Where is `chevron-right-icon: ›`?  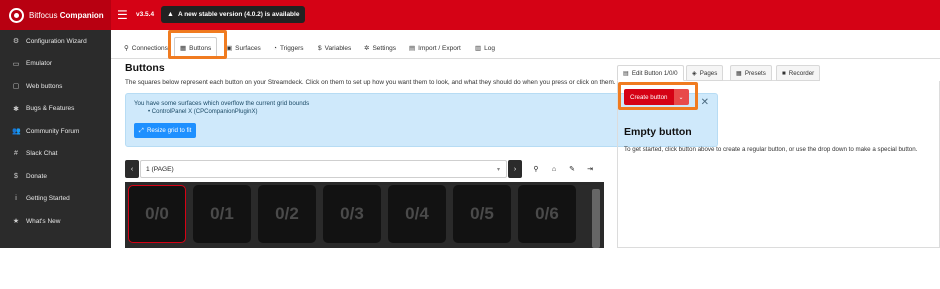 chevron-right-icon: › is located at coordinates (515, 169).